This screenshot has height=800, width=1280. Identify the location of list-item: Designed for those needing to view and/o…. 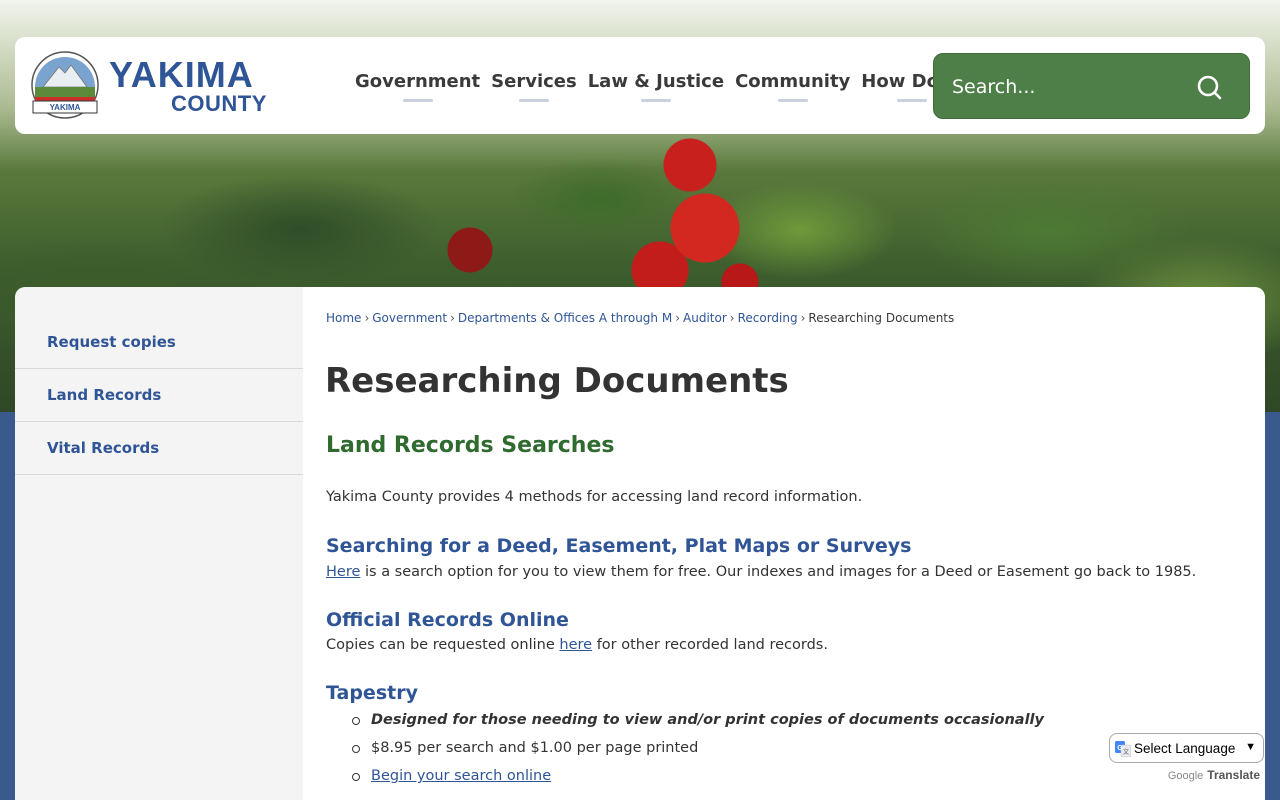
(696, 723).